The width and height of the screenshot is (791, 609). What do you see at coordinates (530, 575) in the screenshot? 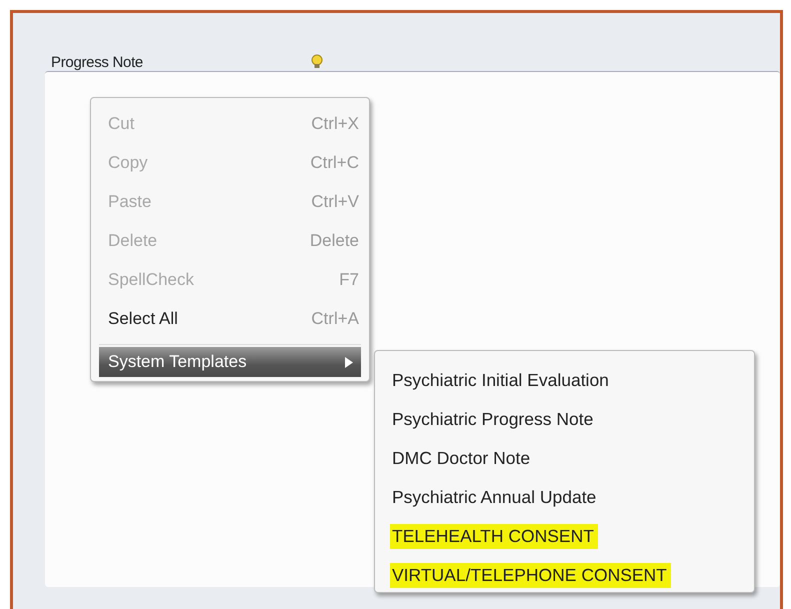
I see `menu-item: VIRTUAL/TELEPHONE CONSENT` at bounding box center [530, 575].